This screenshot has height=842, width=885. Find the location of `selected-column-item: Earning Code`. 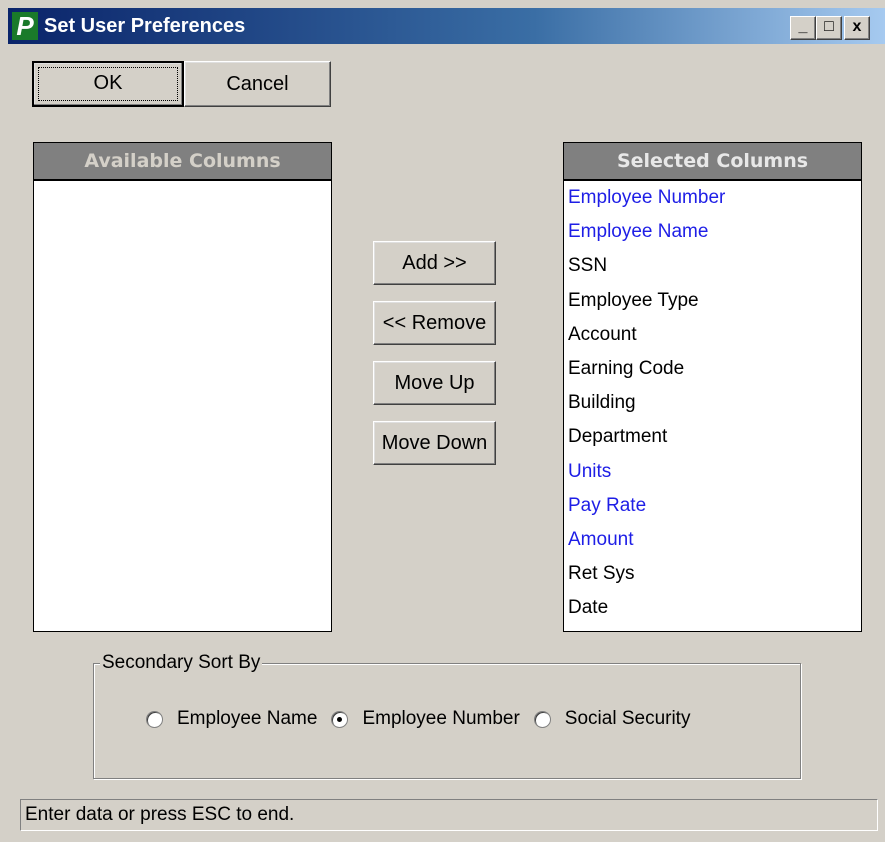

selected-column-item: Earning Code is located at coordinates (714, 369).